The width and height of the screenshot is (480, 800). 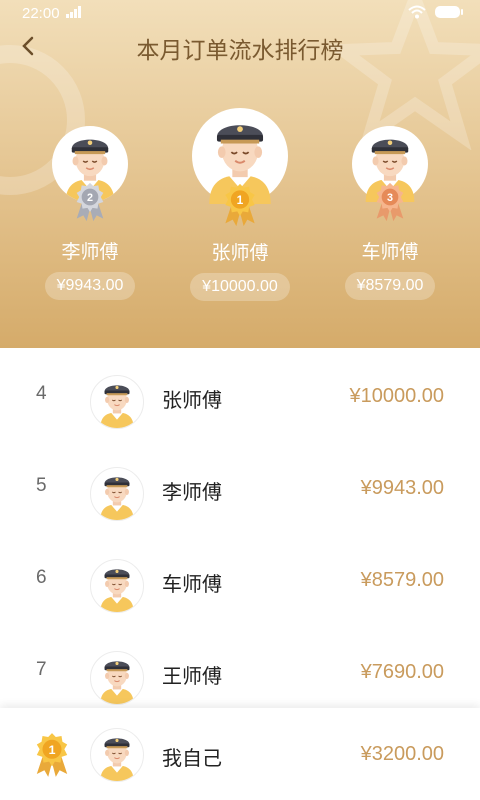 I want to click on avatar: 3, so click(x=390, y=164).